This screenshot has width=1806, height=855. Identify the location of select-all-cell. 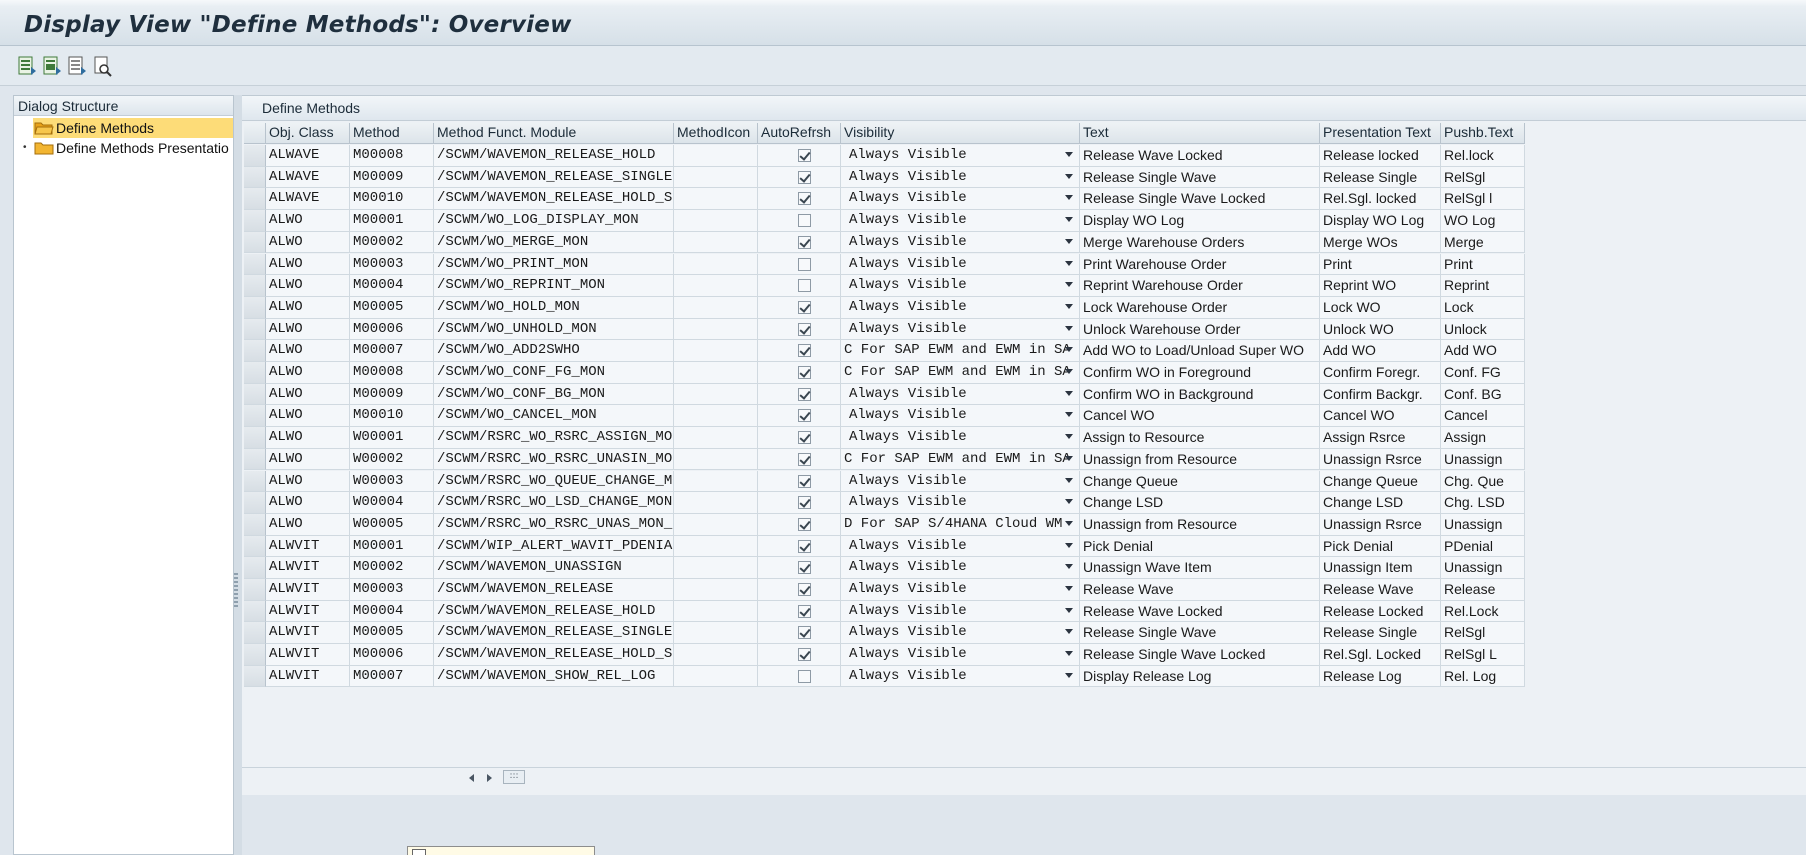
(255, 133).